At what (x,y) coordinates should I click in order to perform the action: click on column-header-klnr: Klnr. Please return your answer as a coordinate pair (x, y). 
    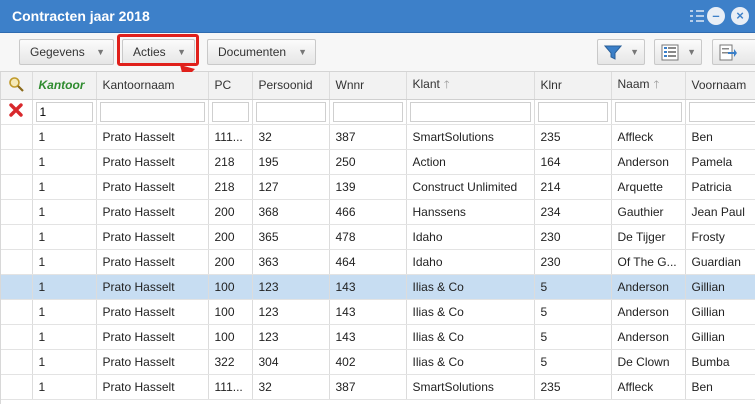
    Looking at the image, I should click on (573, 86).